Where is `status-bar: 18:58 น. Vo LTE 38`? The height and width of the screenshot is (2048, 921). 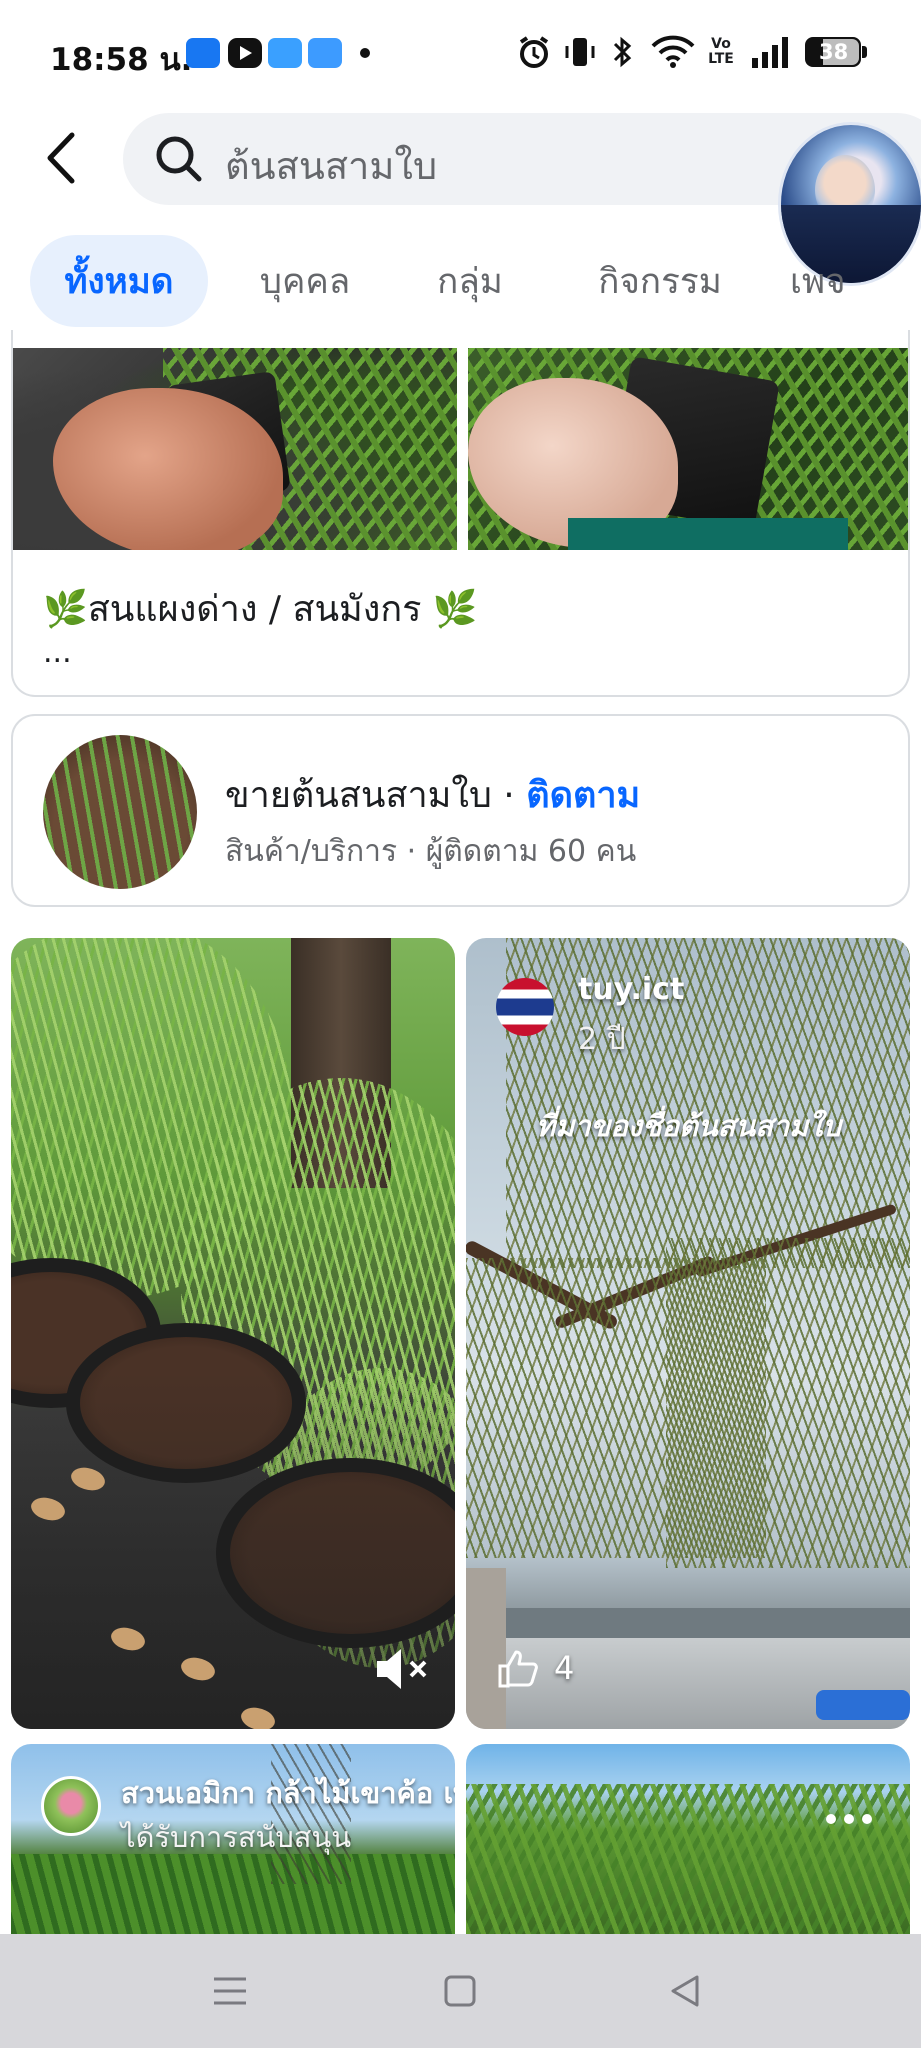
status-bar: 18:58 น. Vo LTE 38 is located at coordinates (460, 55).